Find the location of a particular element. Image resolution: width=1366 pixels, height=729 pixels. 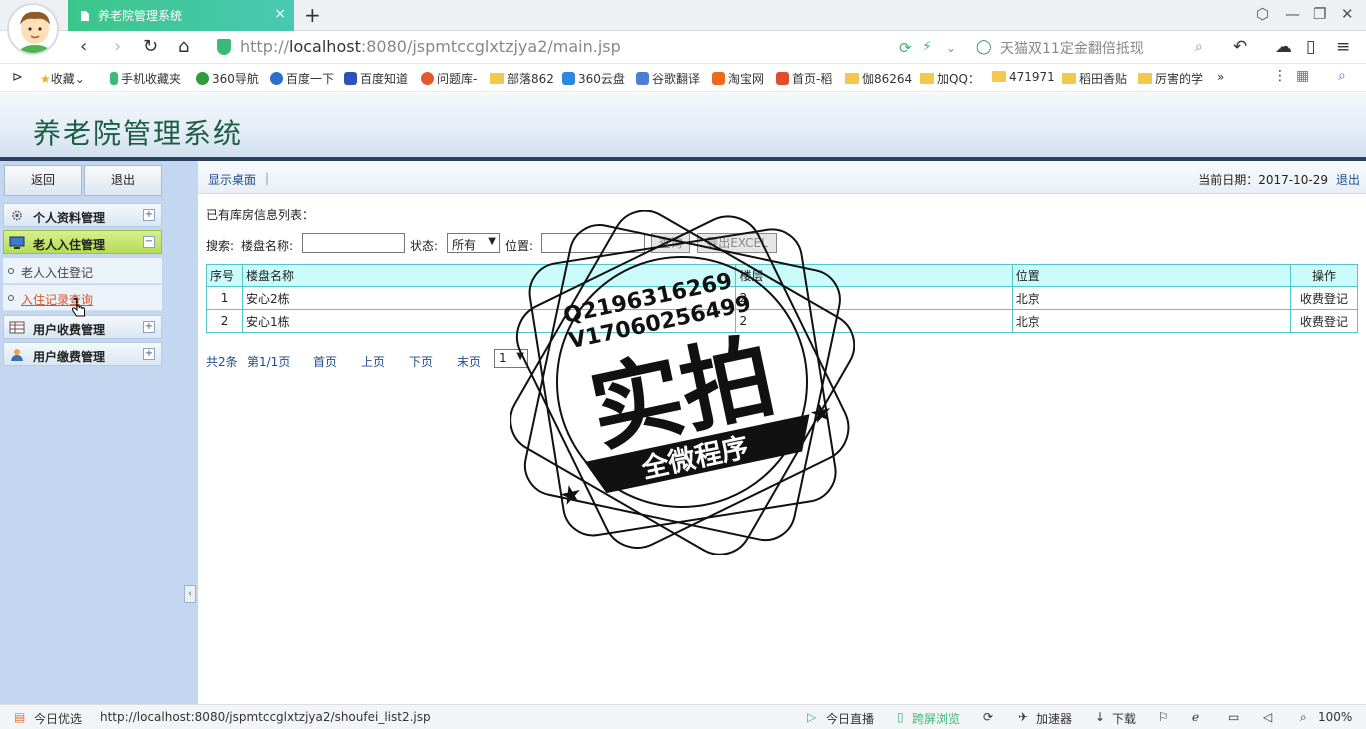

bookmark-item: 厉害的学 is located at coordinates (1170, 78).